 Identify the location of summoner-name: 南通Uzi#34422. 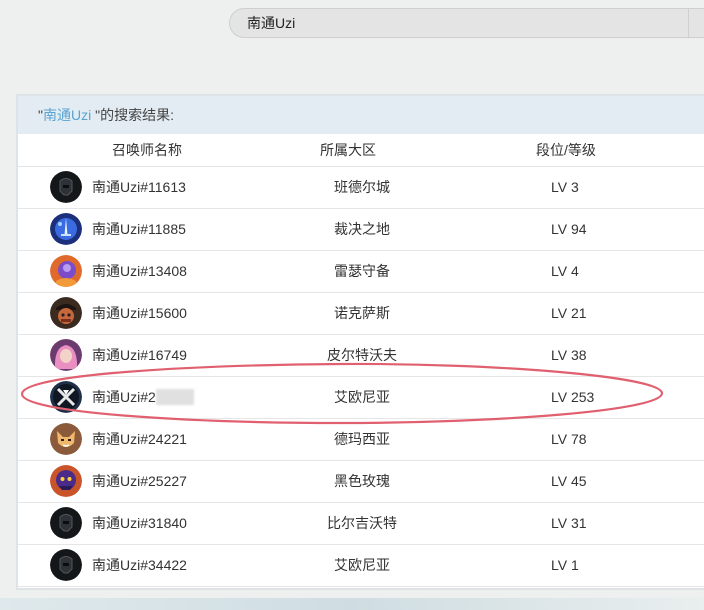
(139, 565).